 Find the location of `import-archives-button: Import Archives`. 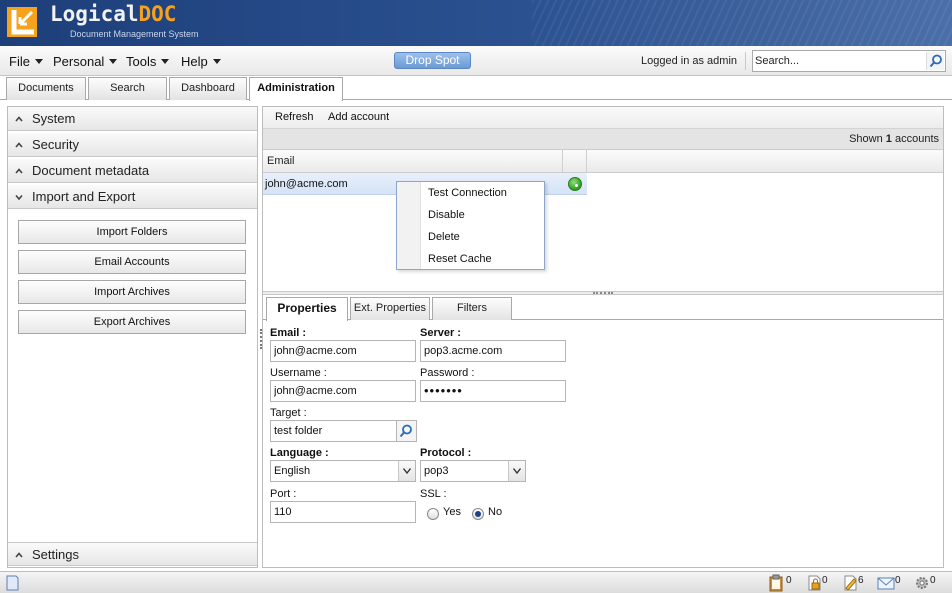

import-archives-button: Import Archives is located at coordinates (132, 292).